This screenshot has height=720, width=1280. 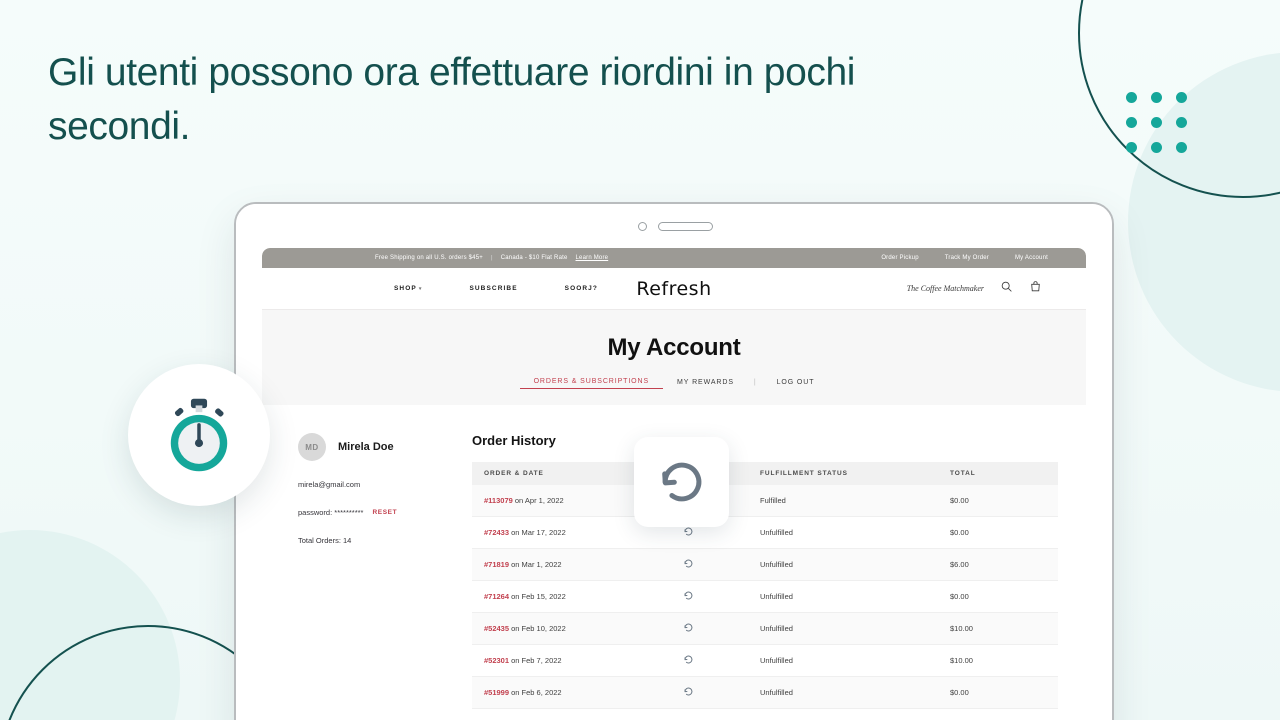 I want to click on cell-order-date: #52435 on Feb 10, 2022, so click(x=550, y=628).